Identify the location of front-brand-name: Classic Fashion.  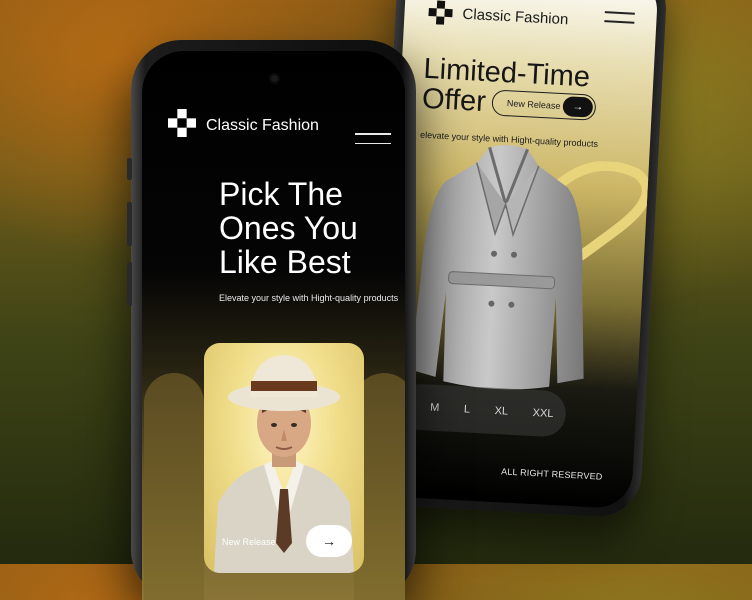
(262, 125).